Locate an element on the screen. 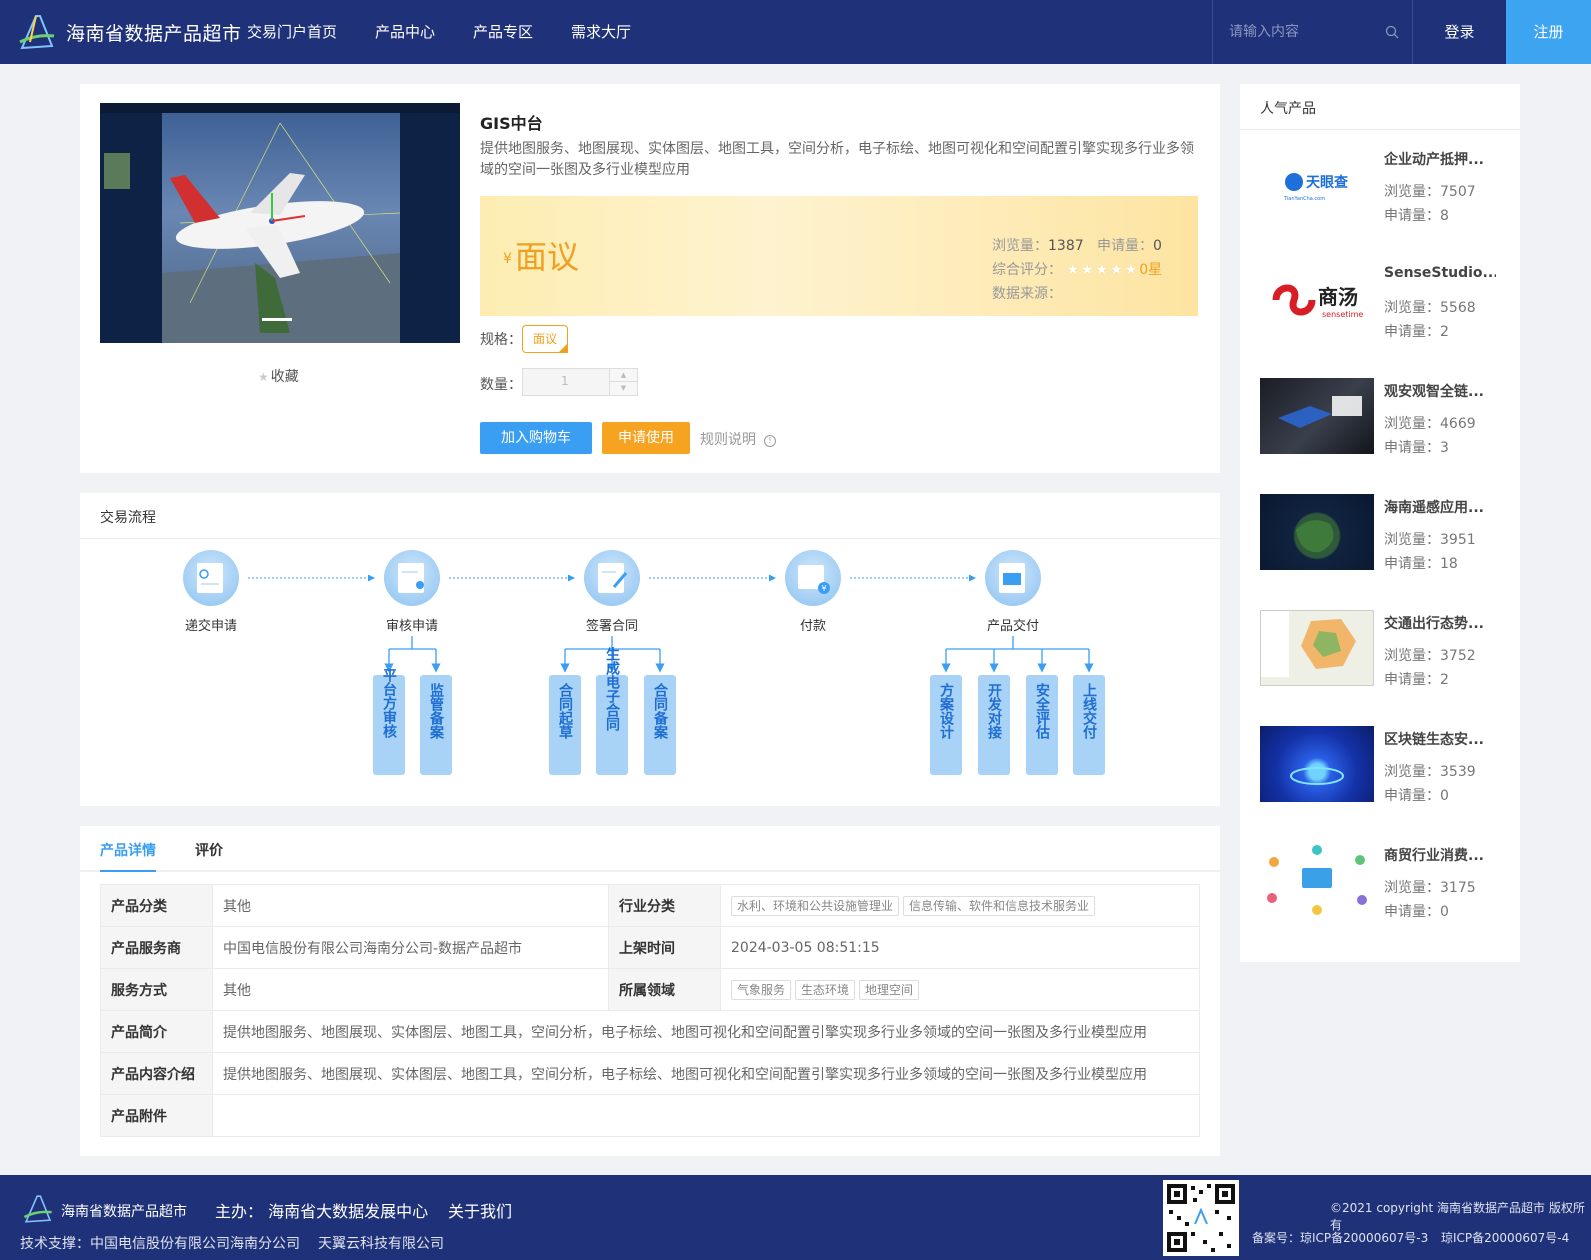 This screenshot has height=1260, width=1591. popular-item-applies: 申请量：2 is located at coordinates (1416, 680).